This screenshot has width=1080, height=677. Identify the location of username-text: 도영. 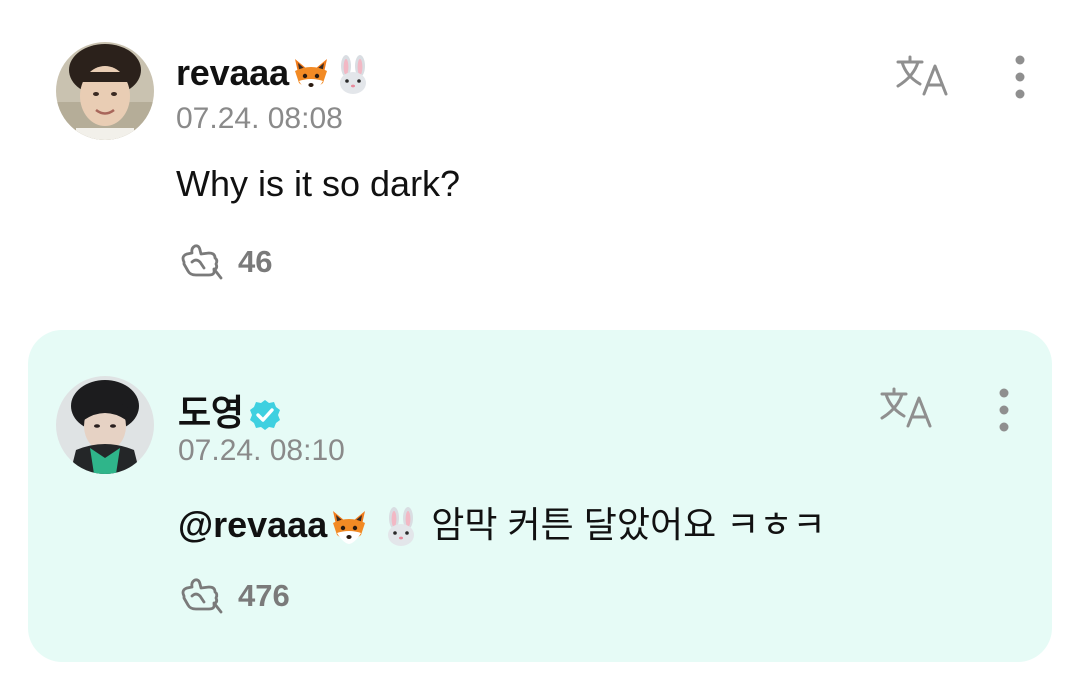
(211, 412).